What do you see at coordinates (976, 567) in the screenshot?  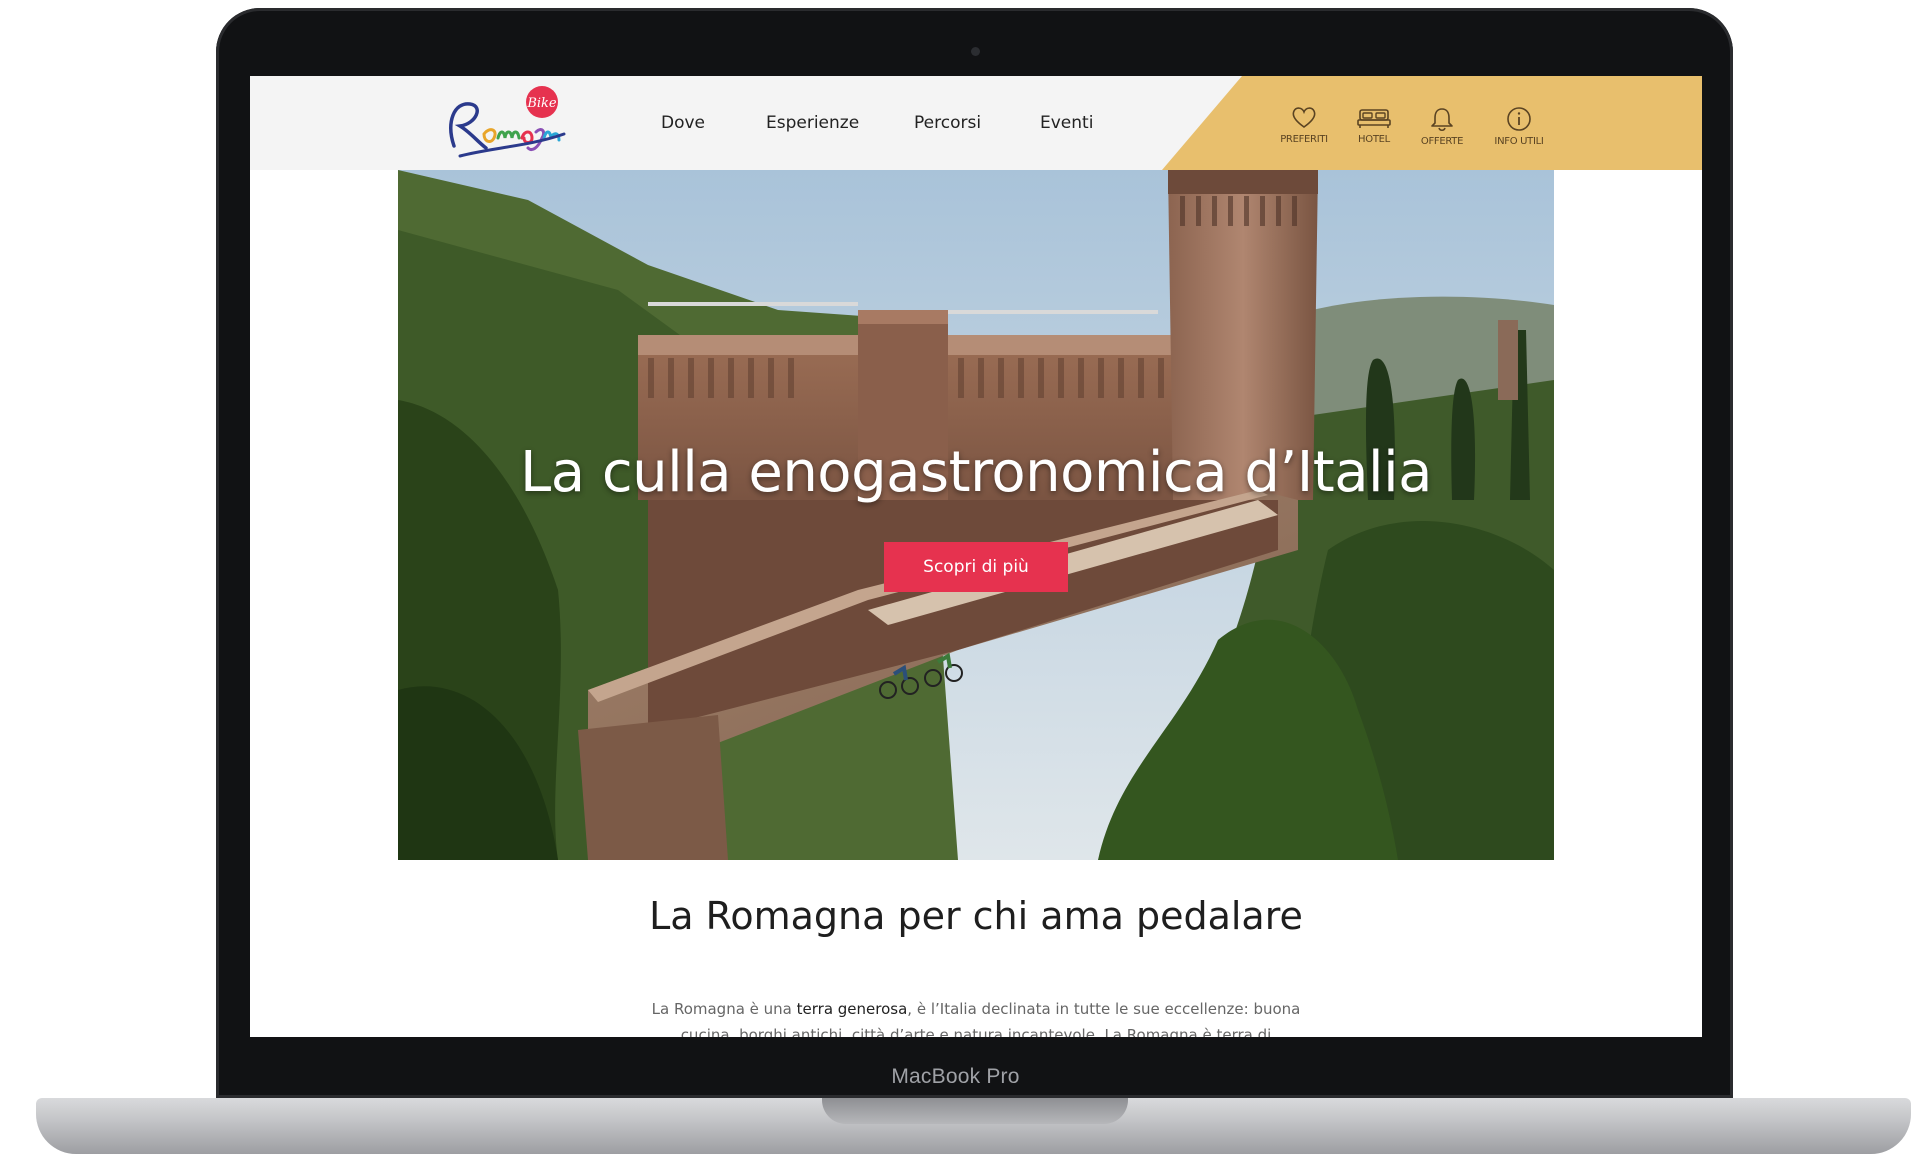 I see `scopri-di-piu-button: Scopri di più` at bounding box center [976, 567].